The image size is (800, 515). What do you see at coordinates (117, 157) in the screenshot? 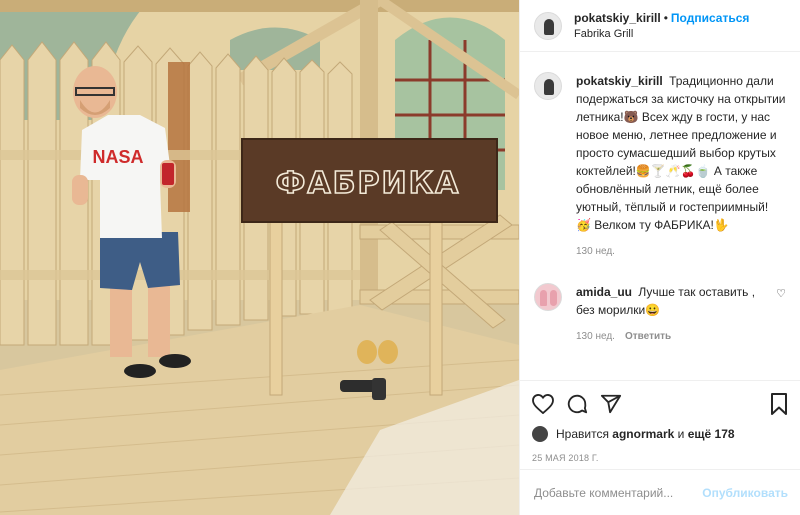
I see `shirt-text: NASA` at bounding box center [117, 157].